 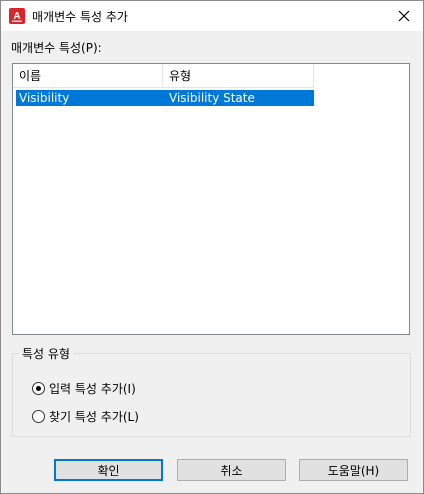 What do you see at coordinates (165, 98) in the screenshot?
I see `list-row: Visibility Visibility State` at bounding box center [165, 98].